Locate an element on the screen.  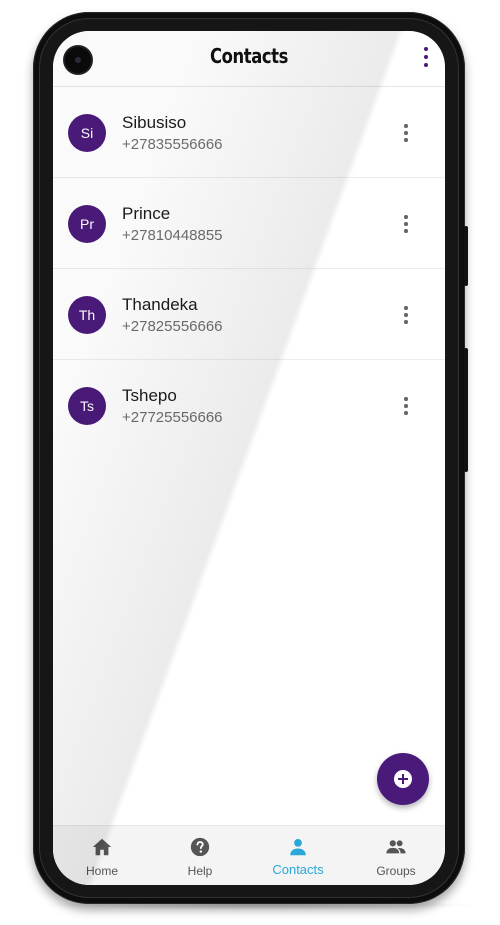
groups-icon is located at coordinates (396, 847).